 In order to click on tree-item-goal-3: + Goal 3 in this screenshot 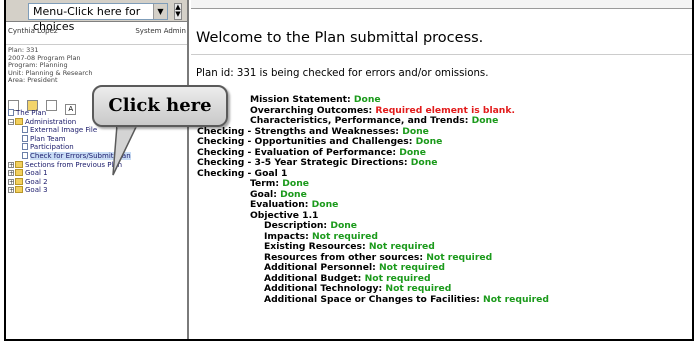, I will do `click(69, 190)`.